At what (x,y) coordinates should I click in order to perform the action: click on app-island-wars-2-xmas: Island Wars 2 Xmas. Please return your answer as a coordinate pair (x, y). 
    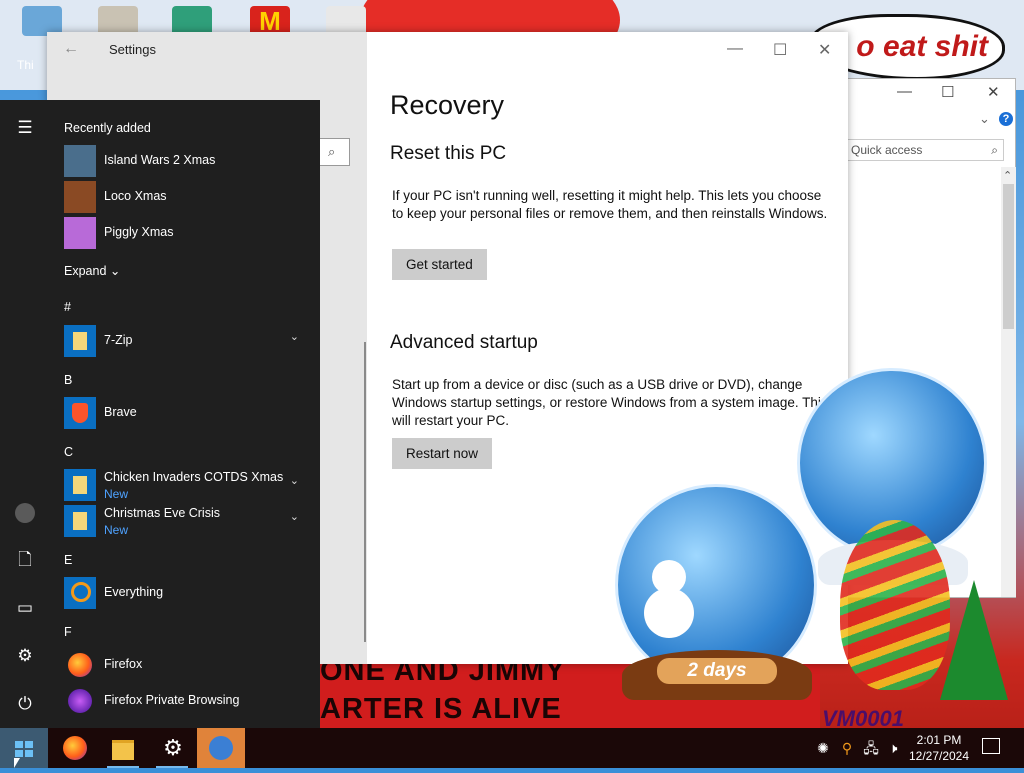
    Looking at the image, I should click on (186, 161).